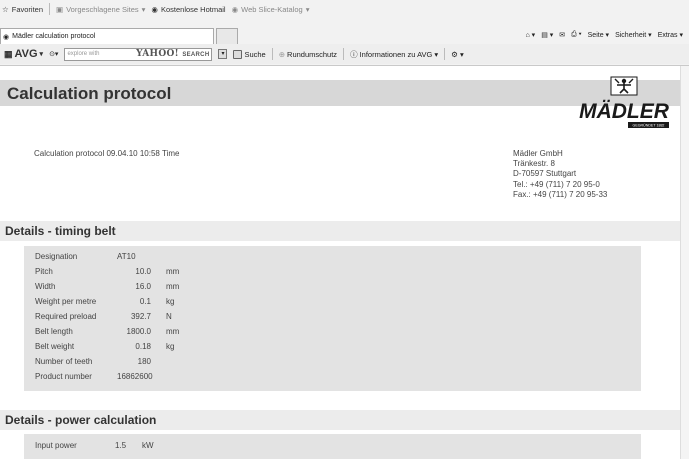 Image resolution: width=689 pixels, height=459 pixels. I want to click on timing-belt-section-title: Details - timing belt, so click(60, 231).